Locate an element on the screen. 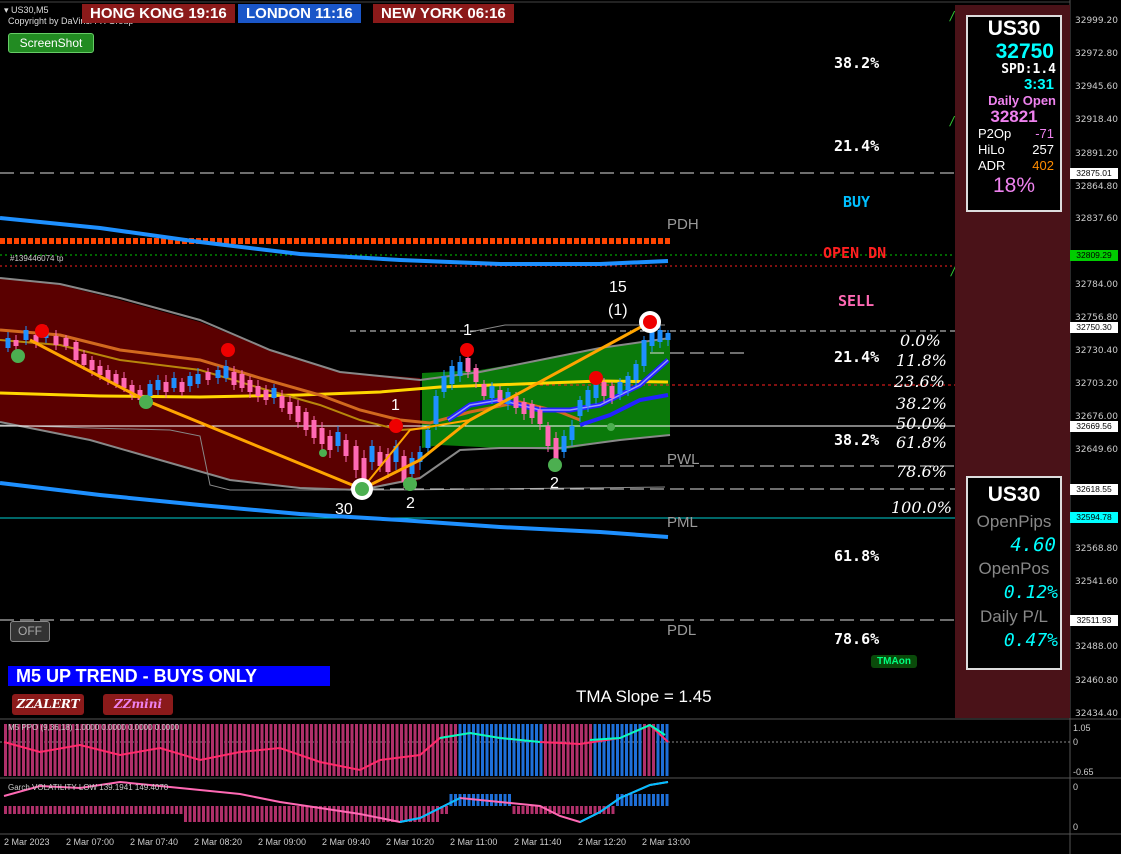 The image size is (1121, 854). pct-label: 38.2% is located at coordinates (857, 63).